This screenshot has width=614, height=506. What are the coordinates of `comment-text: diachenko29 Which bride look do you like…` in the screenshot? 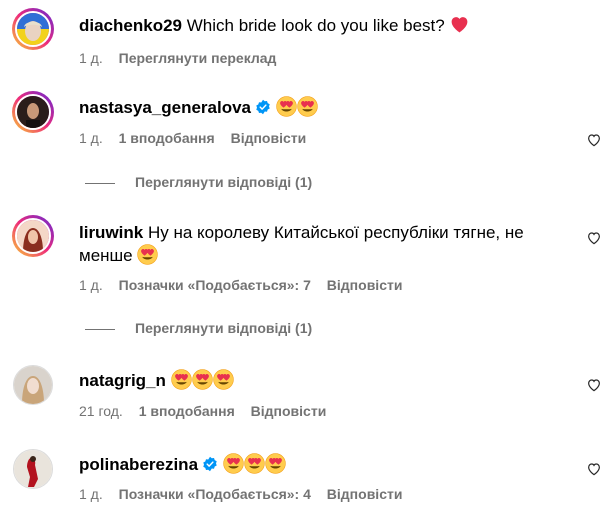 It's located at (319, 25).